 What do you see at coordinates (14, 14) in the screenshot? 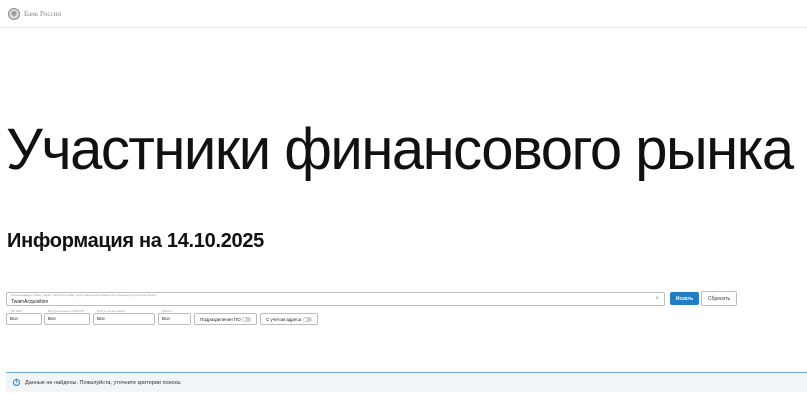
I see `emblem-icon` at bounding box center [14, 14].